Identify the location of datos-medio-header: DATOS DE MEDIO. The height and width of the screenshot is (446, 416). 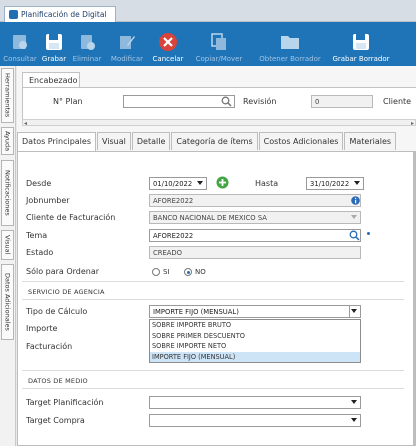
(58, 381).